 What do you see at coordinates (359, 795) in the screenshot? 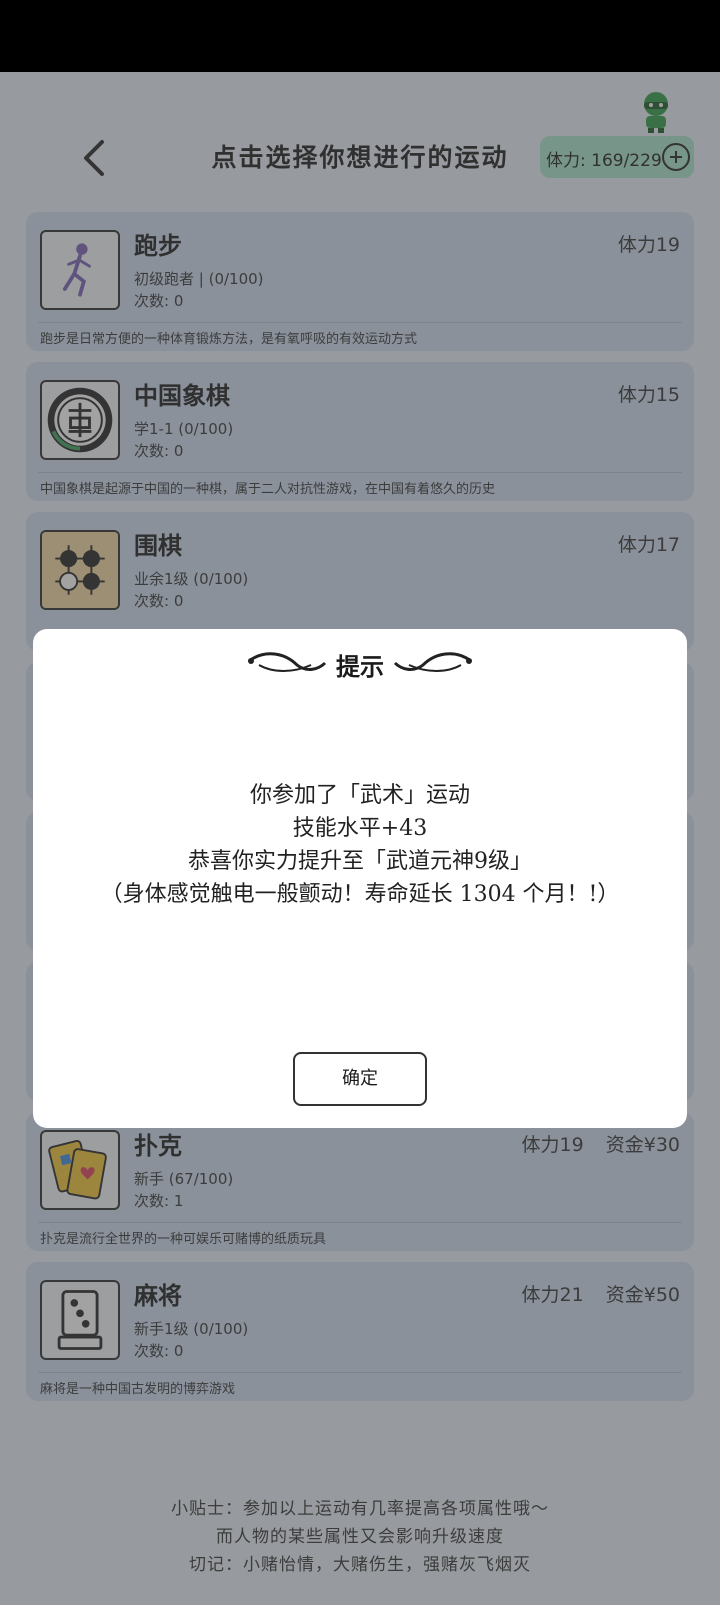
I see `message-line: 你参加了「武术」运动` at bounding box center [359, 795].